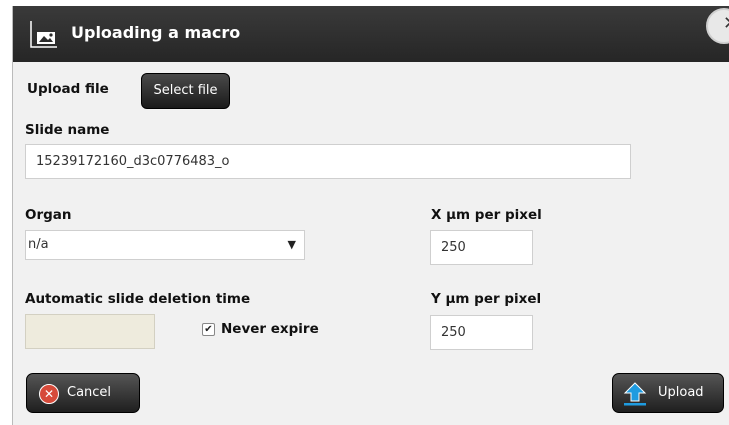  Describe the element at coordinates (138, 299) in the screenshot. I see `deletion-time-label: Automatic slide deletion time` at that location.